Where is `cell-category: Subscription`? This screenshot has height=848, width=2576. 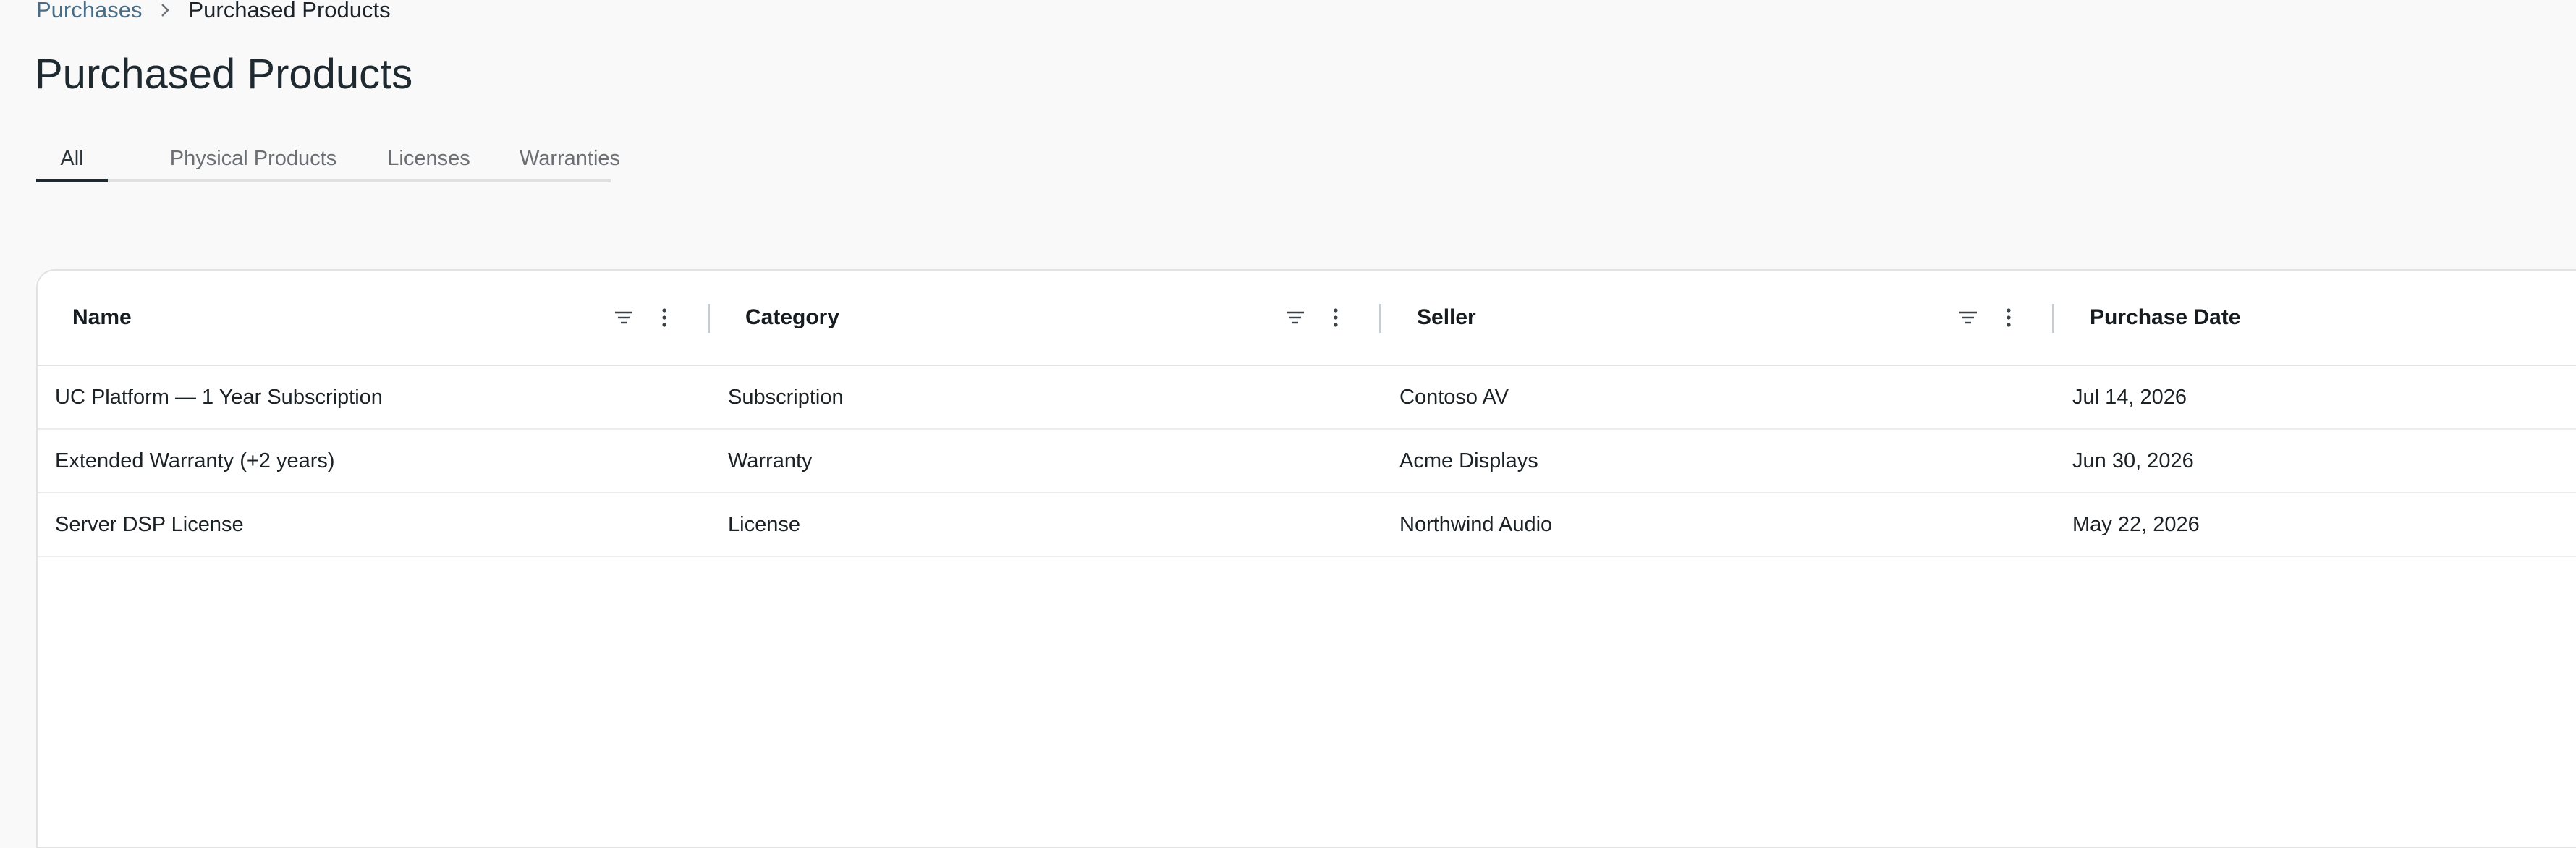
cell-category: Subscription is located at coordinates (786, 397).